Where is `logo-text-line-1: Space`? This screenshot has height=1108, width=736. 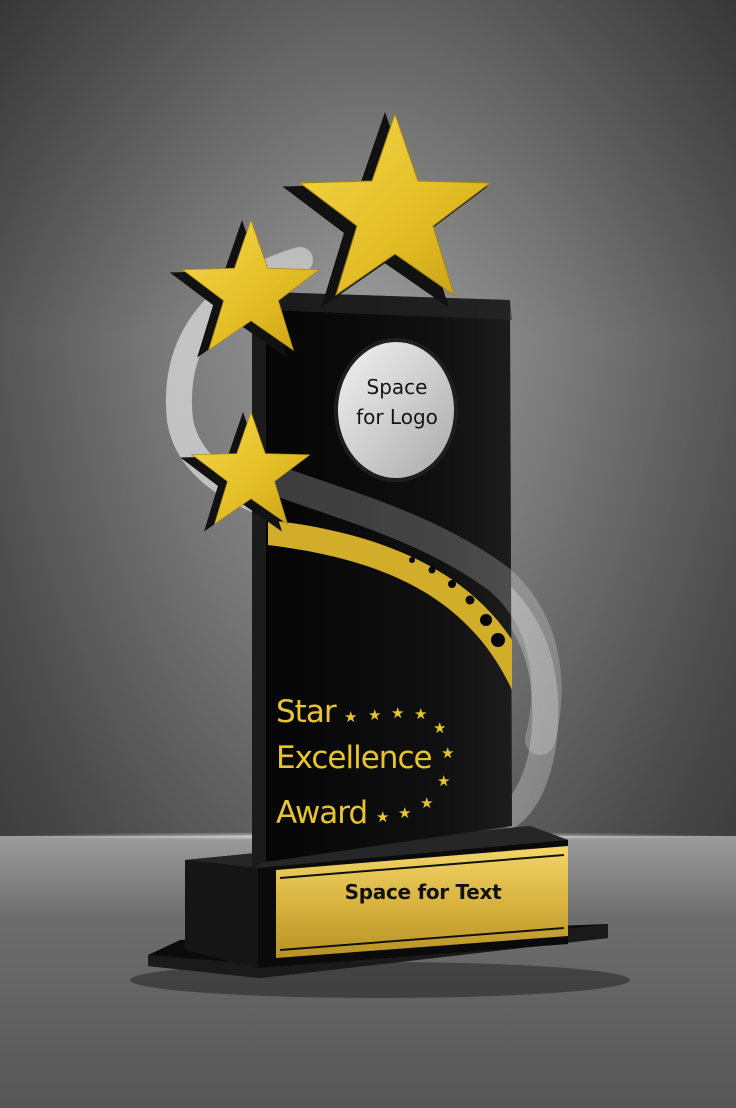
logo-text-line-1: Space is located at coordinates (397, 387).